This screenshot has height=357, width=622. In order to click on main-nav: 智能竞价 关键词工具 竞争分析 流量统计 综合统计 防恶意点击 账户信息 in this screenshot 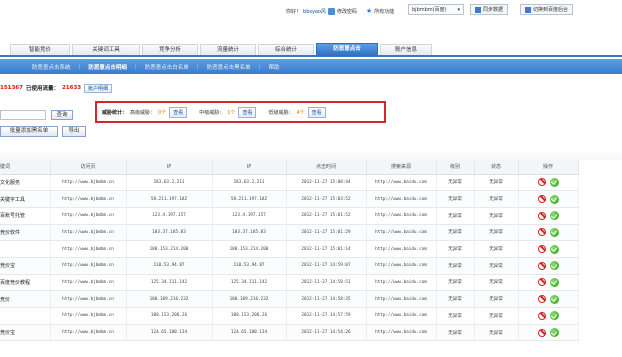, I will do `click(311, 50)`.